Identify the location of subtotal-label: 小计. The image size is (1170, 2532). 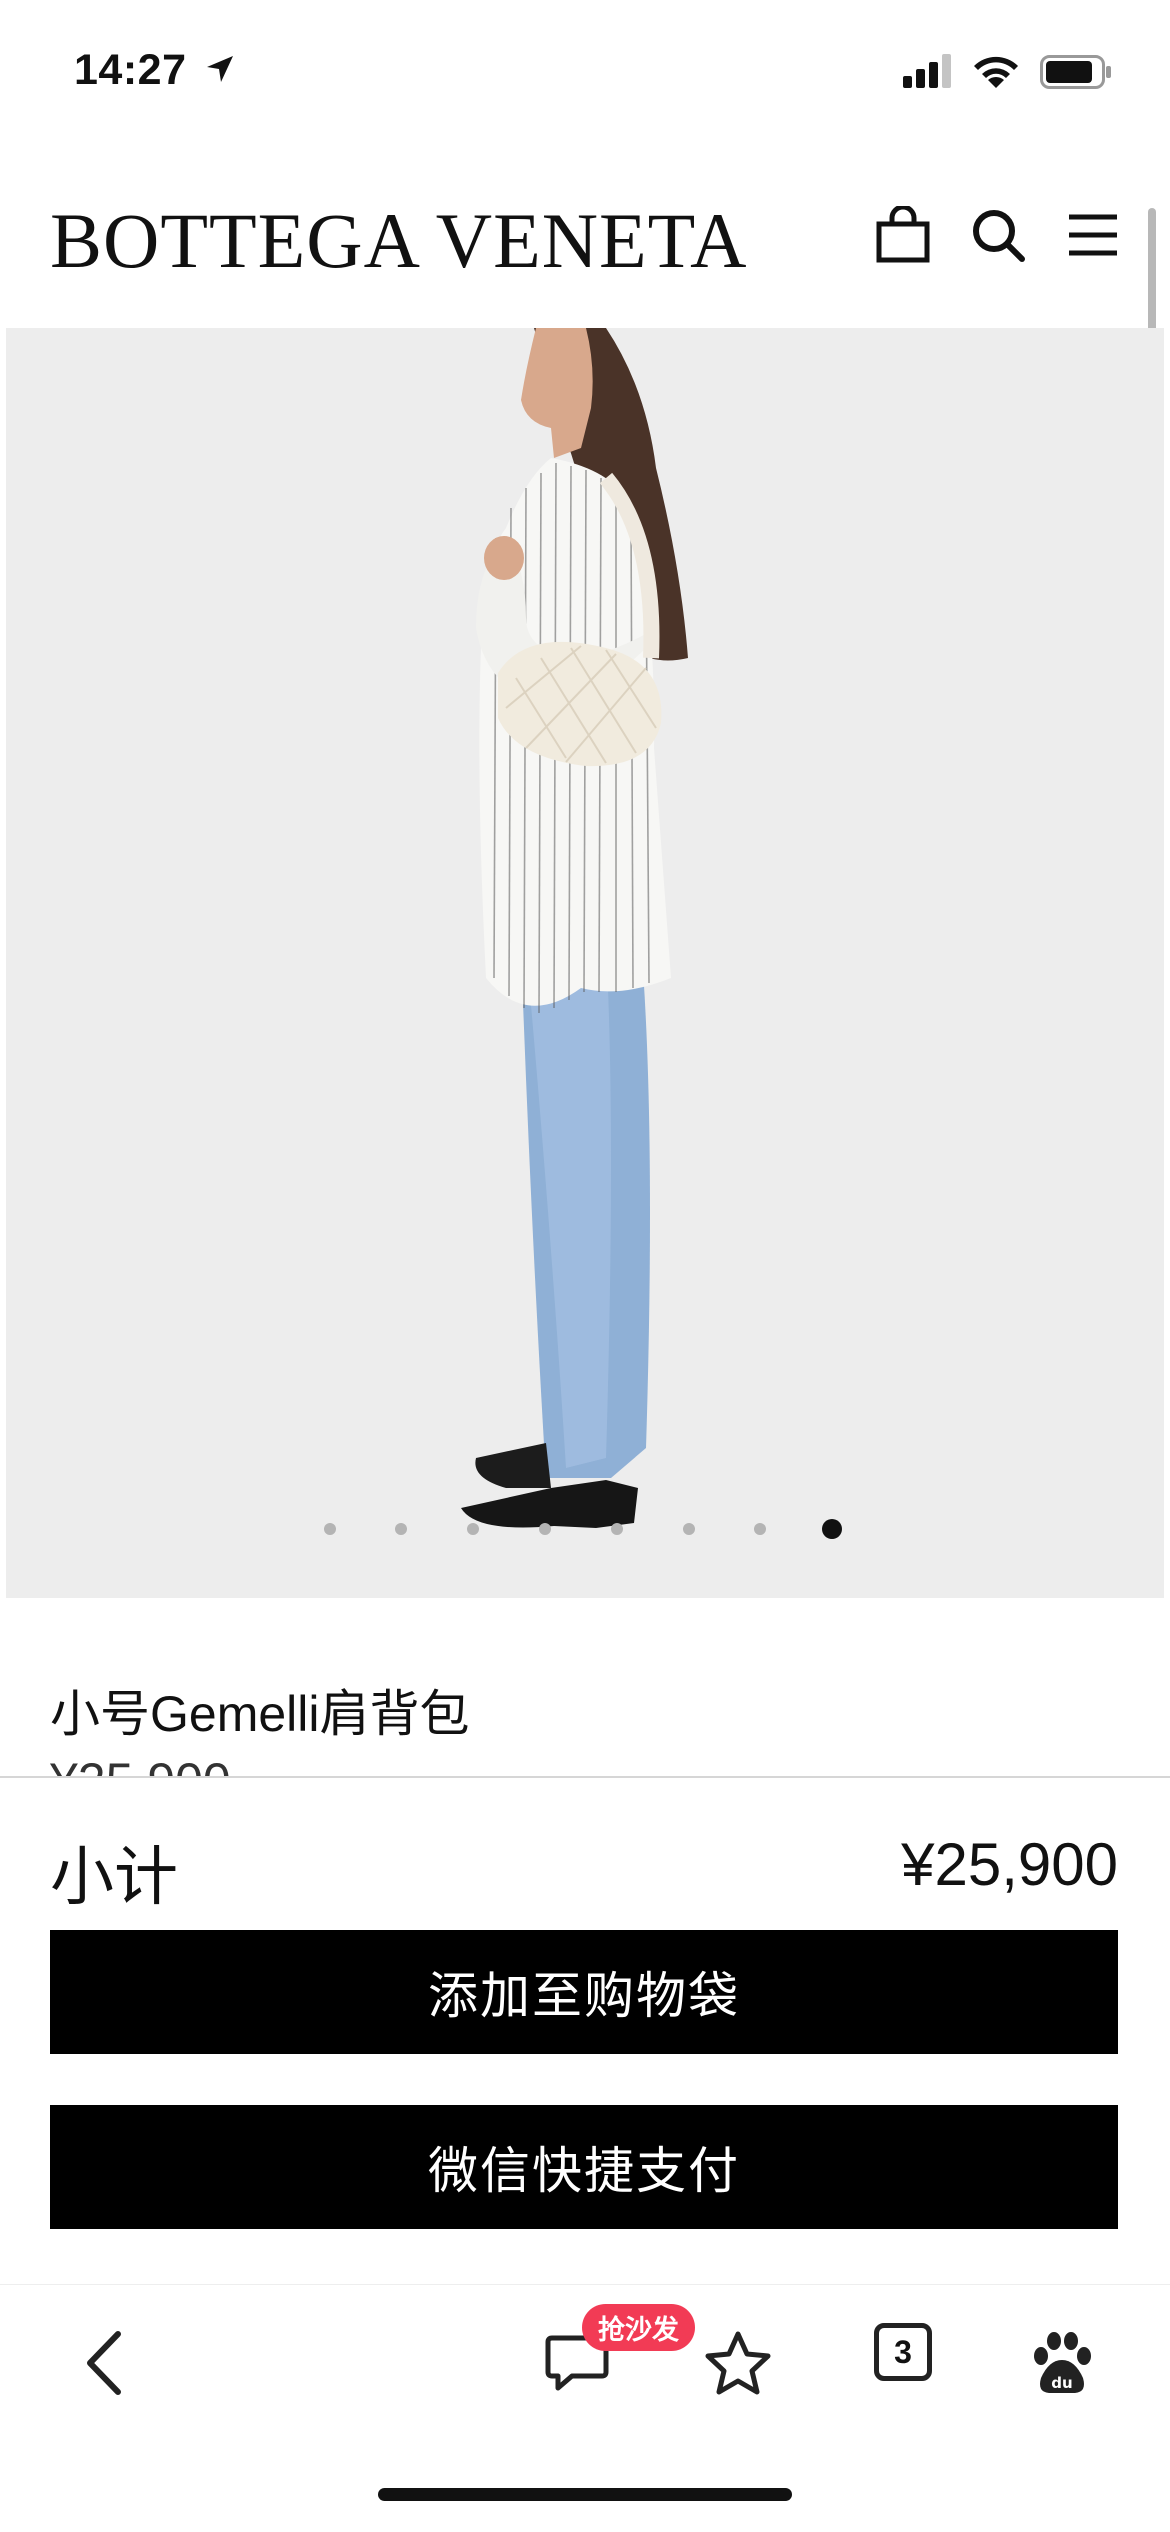
(114, 1877).